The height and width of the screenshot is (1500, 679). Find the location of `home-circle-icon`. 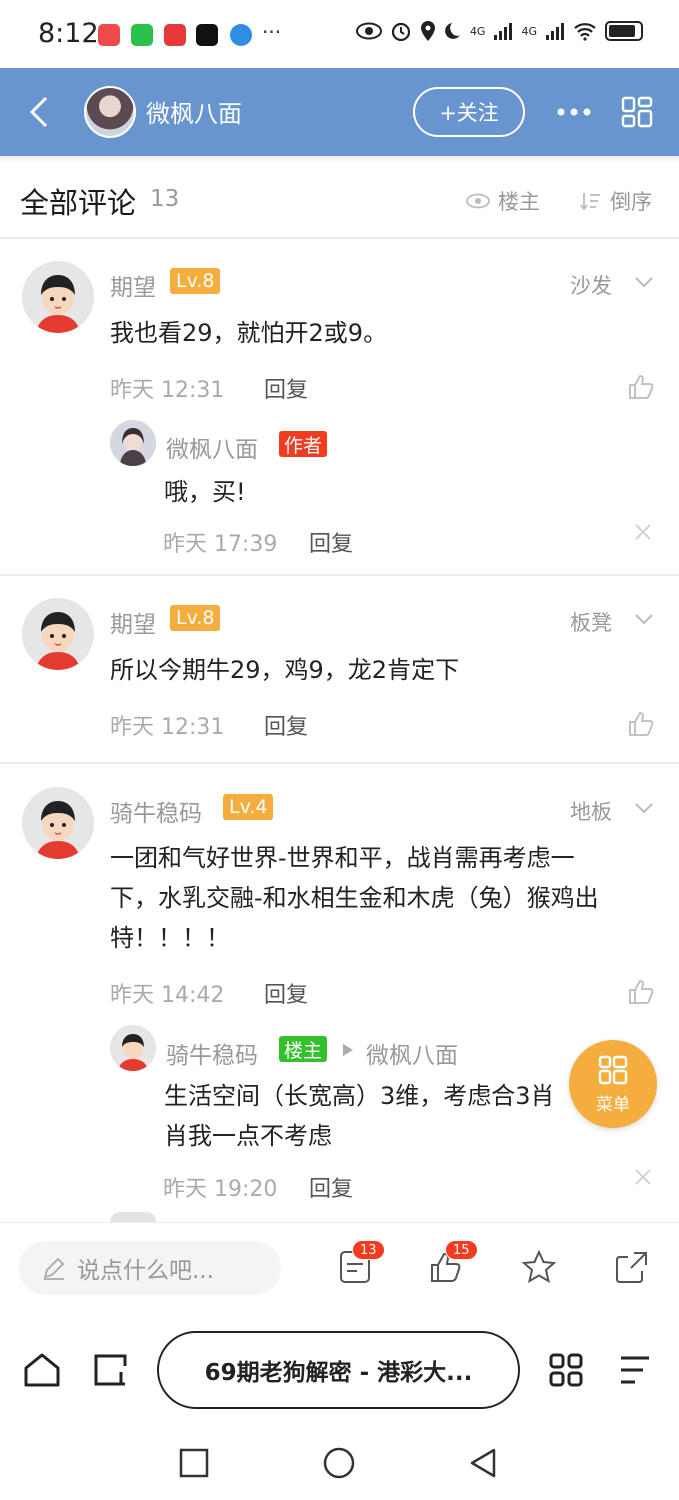

home-circle-icon is located at coordinates (339, 1463).